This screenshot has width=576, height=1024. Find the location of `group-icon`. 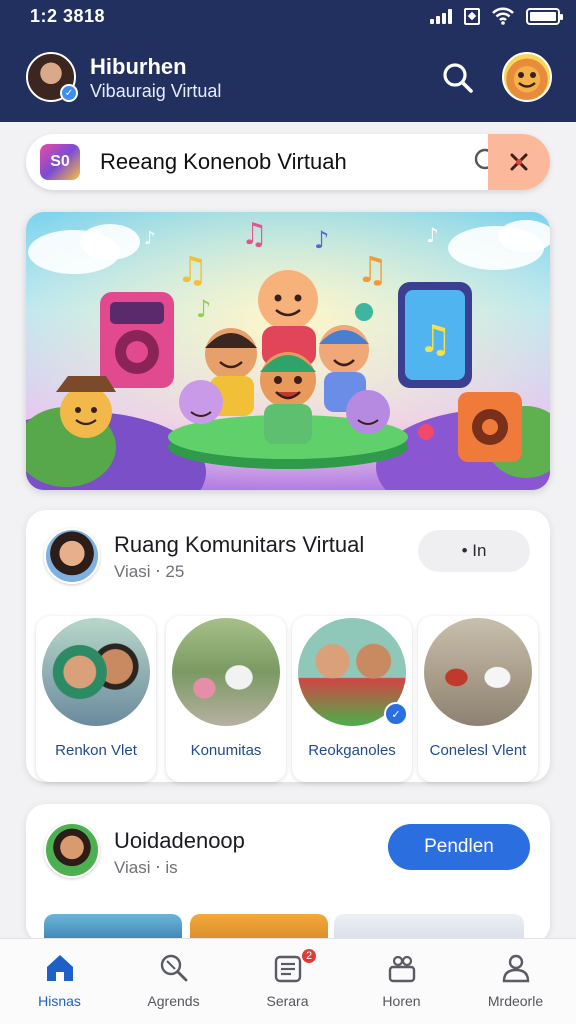

group-icon is located at coordinates (402, 969).